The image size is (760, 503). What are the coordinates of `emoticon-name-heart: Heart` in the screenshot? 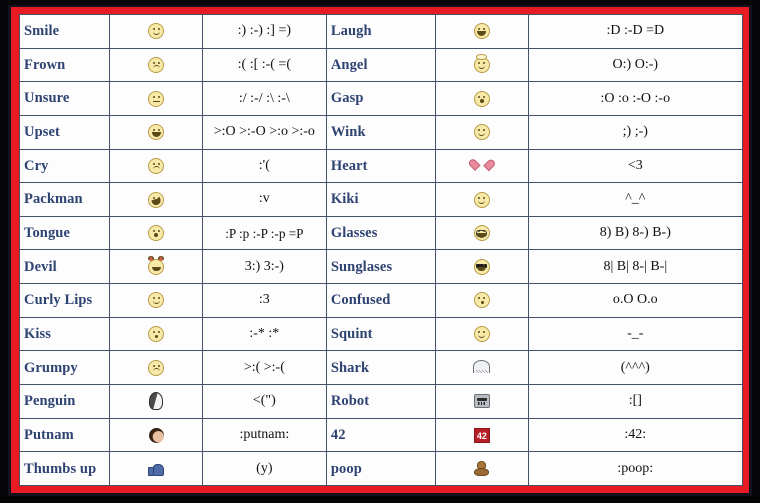 It's located at (381, 166).